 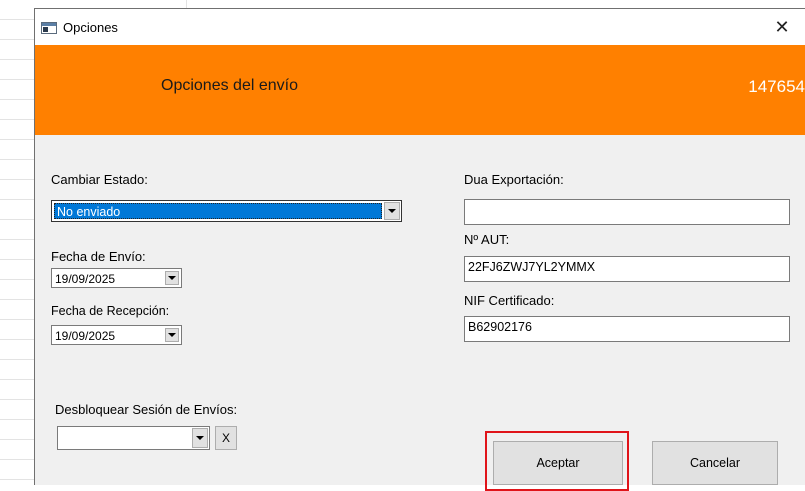 What do you see at coordinates (49, 27) in the screenshot?
I see `window-icon` at bounding box center [49, 27].